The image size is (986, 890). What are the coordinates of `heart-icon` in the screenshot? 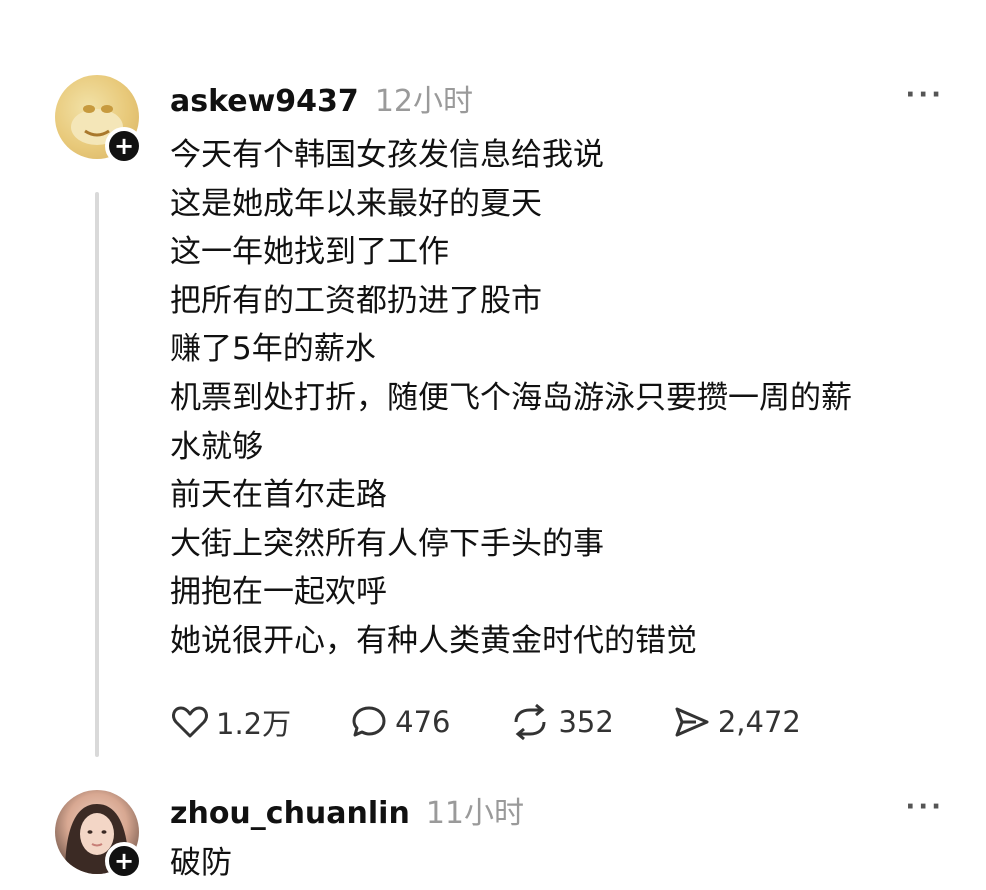 It's located at (190, 722).